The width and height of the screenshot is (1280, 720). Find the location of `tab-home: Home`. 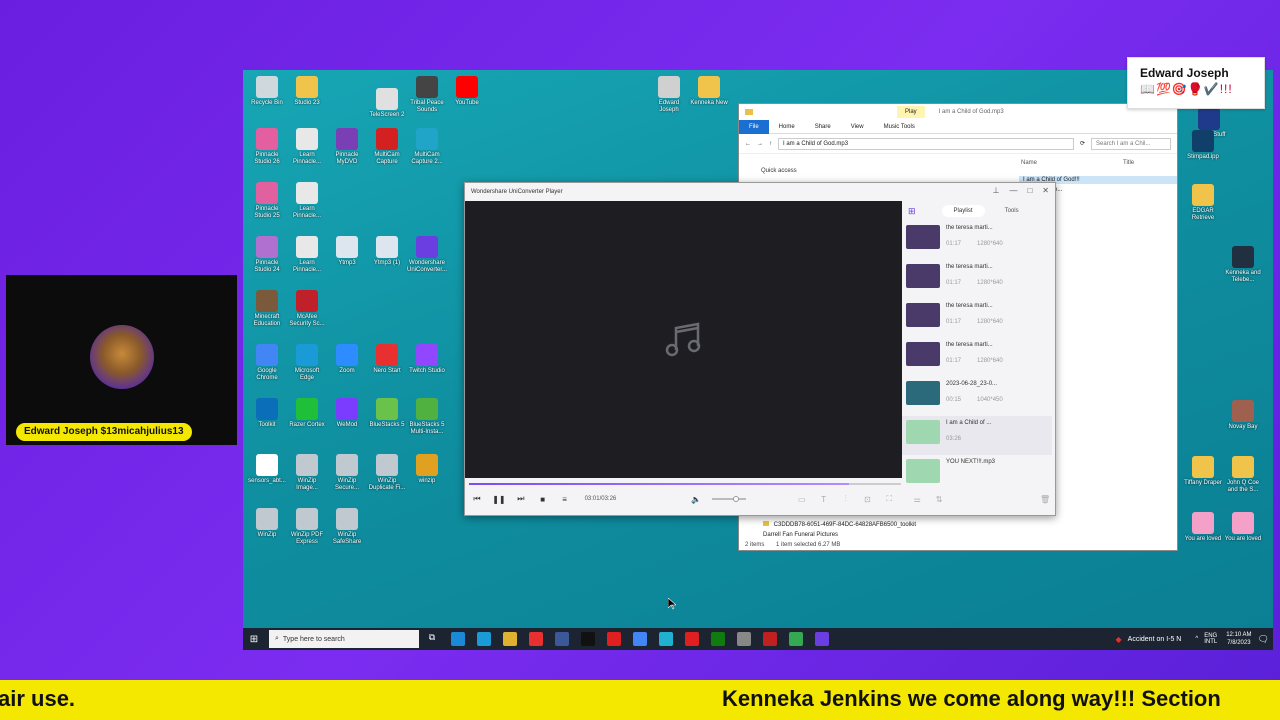

tab-home: Home is located at coordinates (787, 127).